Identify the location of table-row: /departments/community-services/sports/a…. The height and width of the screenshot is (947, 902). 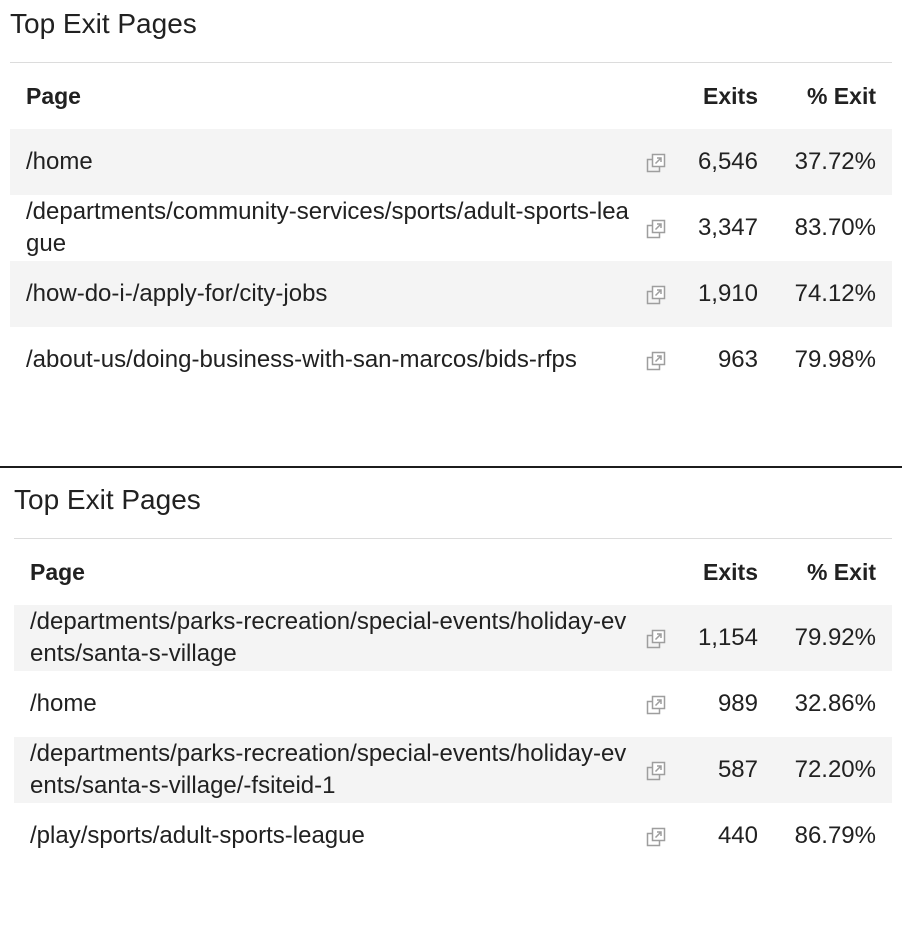
(451, 228).